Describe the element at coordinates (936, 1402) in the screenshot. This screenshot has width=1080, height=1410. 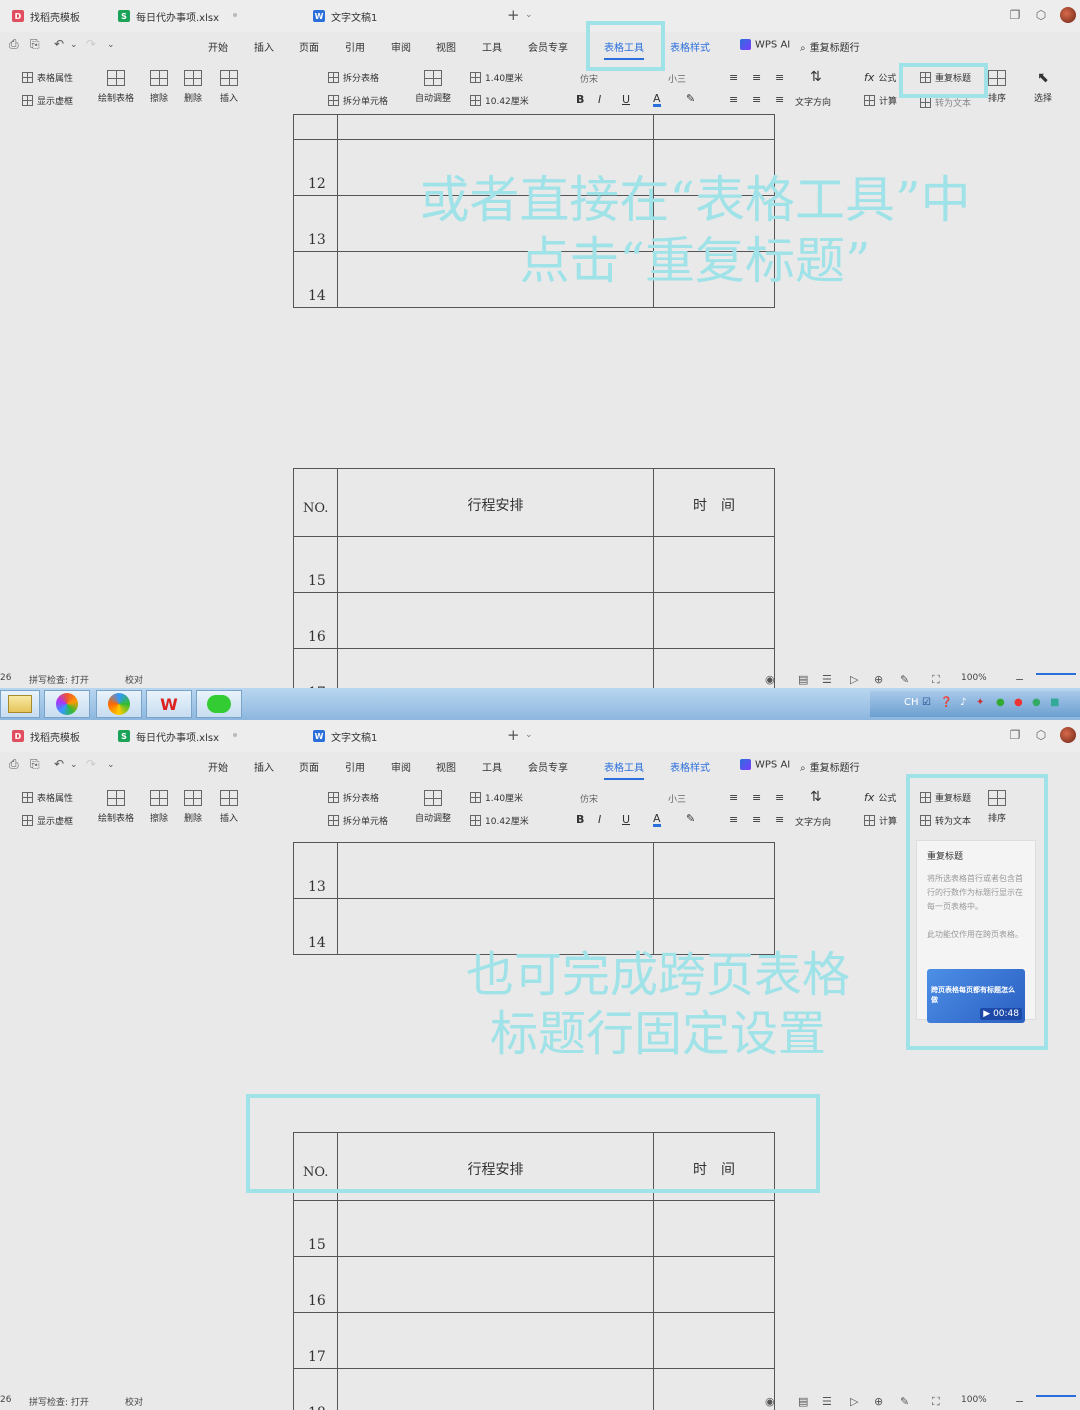
I see `fit-page-icon: ⛶` at that location.